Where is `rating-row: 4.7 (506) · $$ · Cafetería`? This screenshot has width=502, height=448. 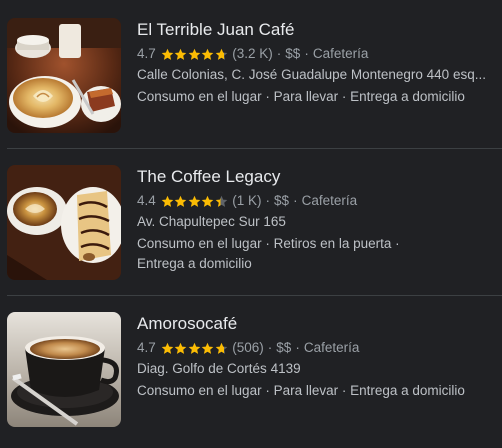 rating-row: 4.7 (506) · $$ · Cafetería is located at coordinates (318, 348).